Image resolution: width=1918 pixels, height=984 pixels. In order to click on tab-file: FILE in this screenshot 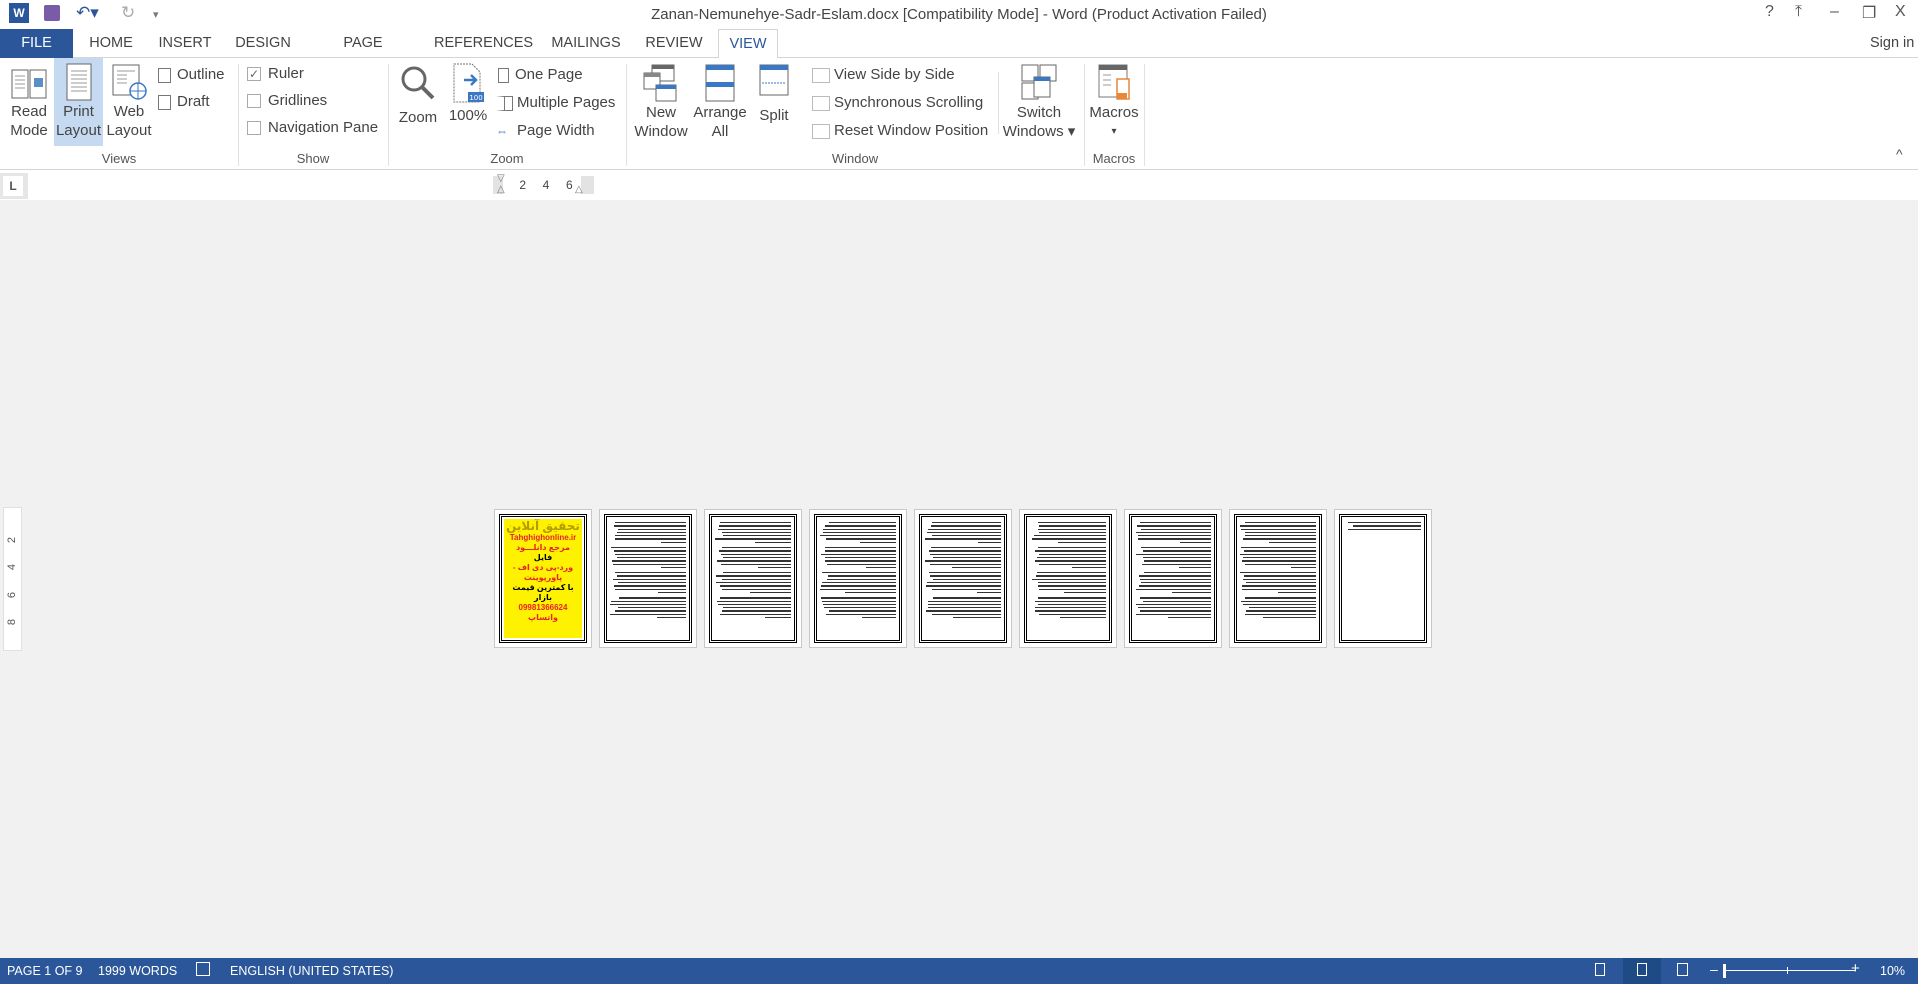, I will do `click(36, 43)`.